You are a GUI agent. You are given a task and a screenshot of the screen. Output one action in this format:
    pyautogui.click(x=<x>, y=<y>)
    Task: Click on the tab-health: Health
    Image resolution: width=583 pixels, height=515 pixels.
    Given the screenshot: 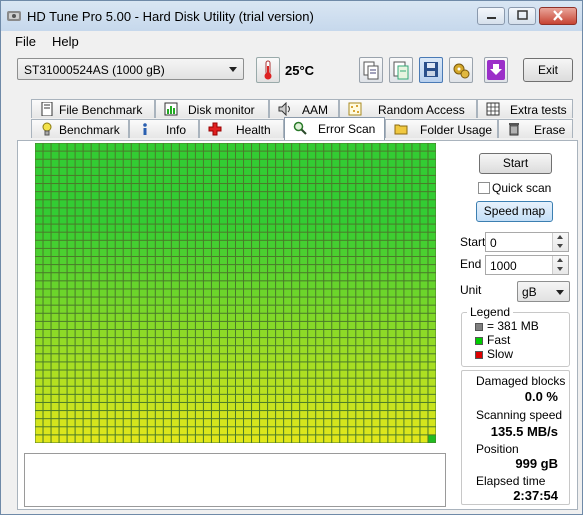 What is the action you would take?
    pyautogui.click(x=241, y=128)
    